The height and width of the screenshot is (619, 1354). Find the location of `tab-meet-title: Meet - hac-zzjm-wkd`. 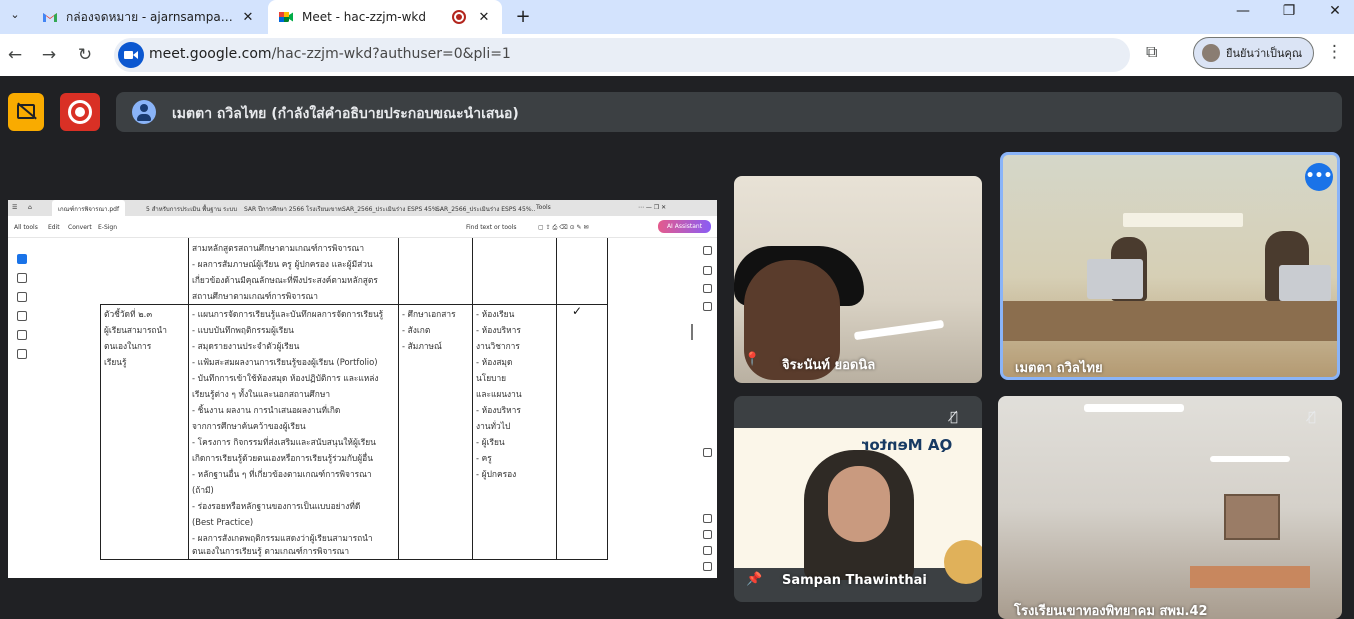

tab-meet-title: Meet - hac-zzjm-wkd is located at coordinates (364, 17).